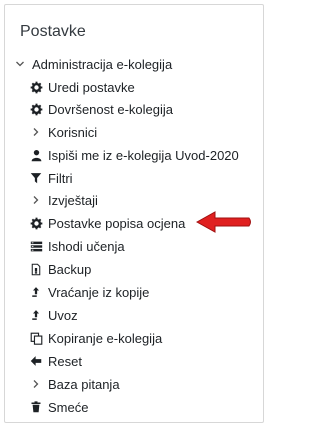 The image size is (320, 425). What do you see at coordinates (36, 361) in the screenshot?
I see `arrow-left-icon` at bounding box center [36, 361].